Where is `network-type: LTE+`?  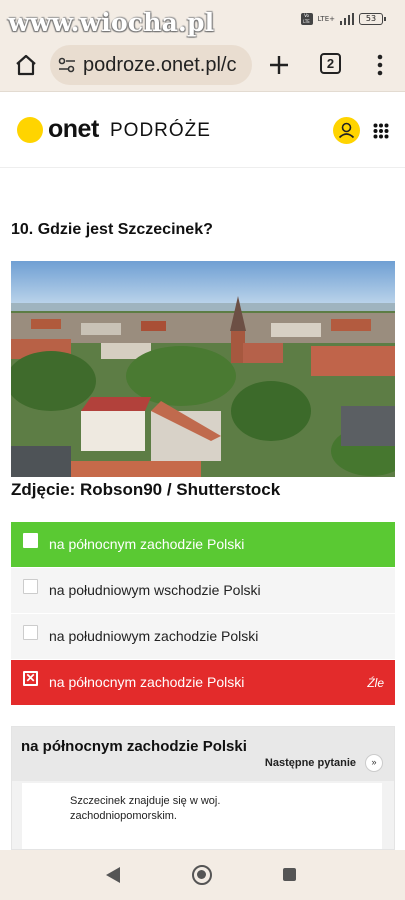
network-type: LTE+ is located at coordinates (326, 18).